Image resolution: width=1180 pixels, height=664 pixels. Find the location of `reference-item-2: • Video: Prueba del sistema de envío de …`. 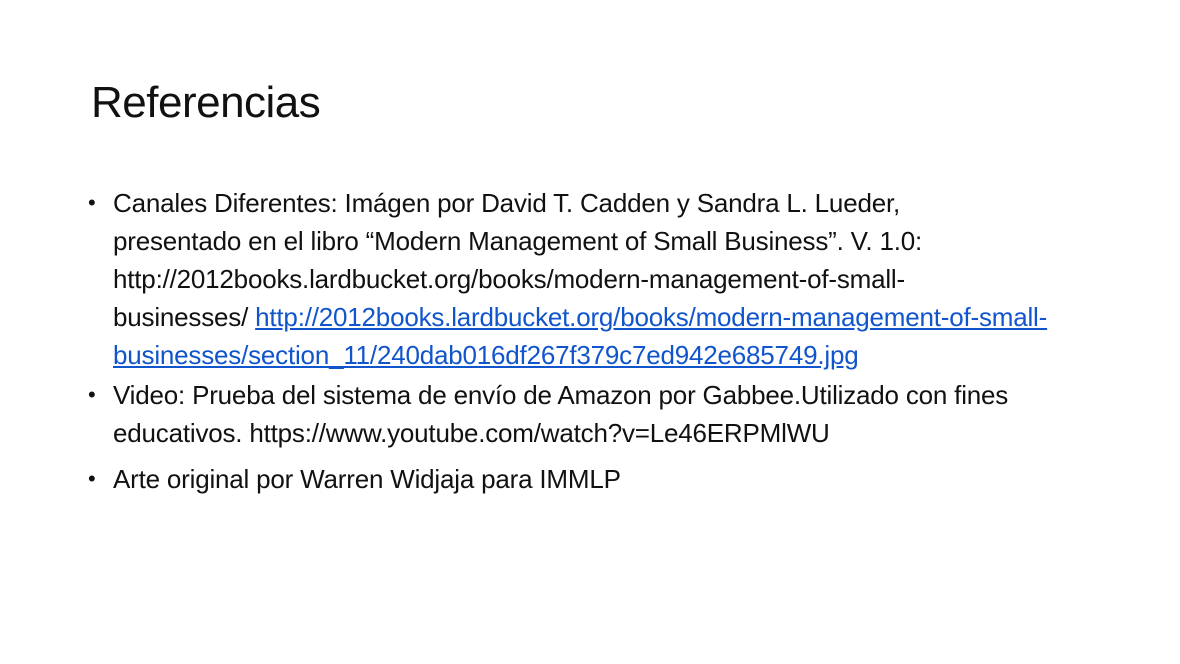

reference-item-2: • Video: Prueba del sistema de envío de … is located at coordinates (593, 414).